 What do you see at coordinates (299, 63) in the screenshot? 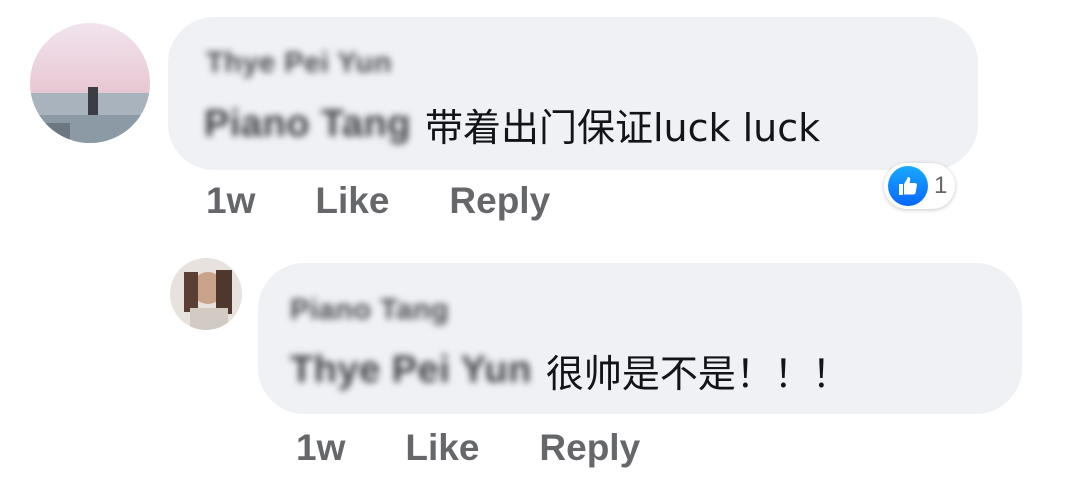
I see `comment-author: Thye Pei Yun` at bounding box center [299, 63].